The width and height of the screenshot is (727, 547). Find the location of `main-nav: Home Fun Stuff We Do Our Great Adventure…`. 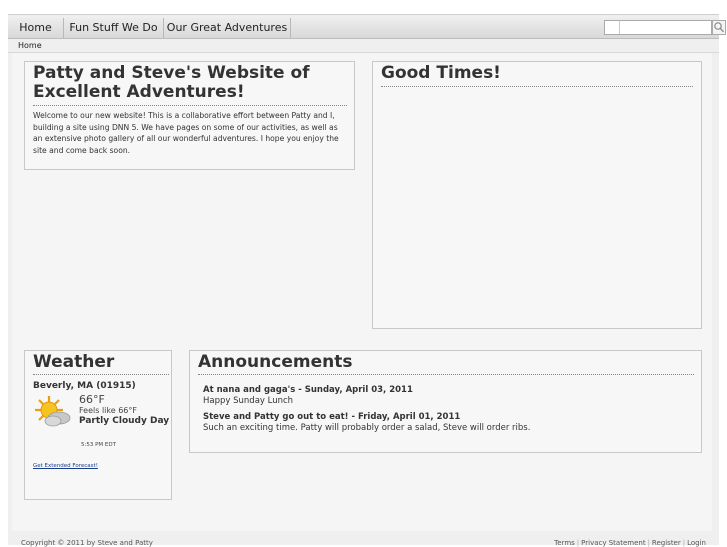

main-nav: Home Fun Stuff We Do Our Great Adventure… is located at coordinates (367, 28).